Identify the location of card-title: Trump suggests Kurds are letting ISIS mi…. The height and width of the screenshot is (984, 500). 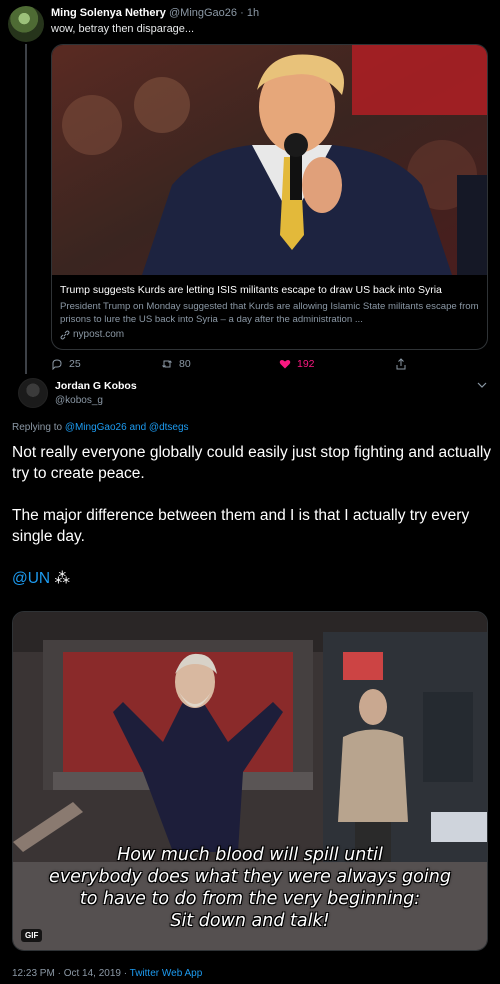
(251, 290).